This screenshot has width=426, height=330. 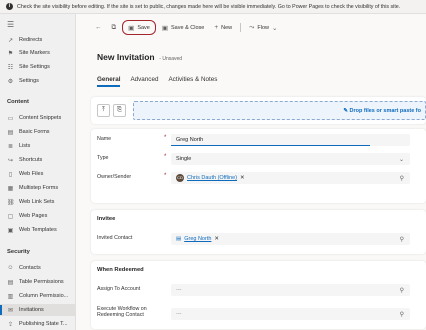 I want to click on column-lock-icon: ▥, so click(x=10, y=296).